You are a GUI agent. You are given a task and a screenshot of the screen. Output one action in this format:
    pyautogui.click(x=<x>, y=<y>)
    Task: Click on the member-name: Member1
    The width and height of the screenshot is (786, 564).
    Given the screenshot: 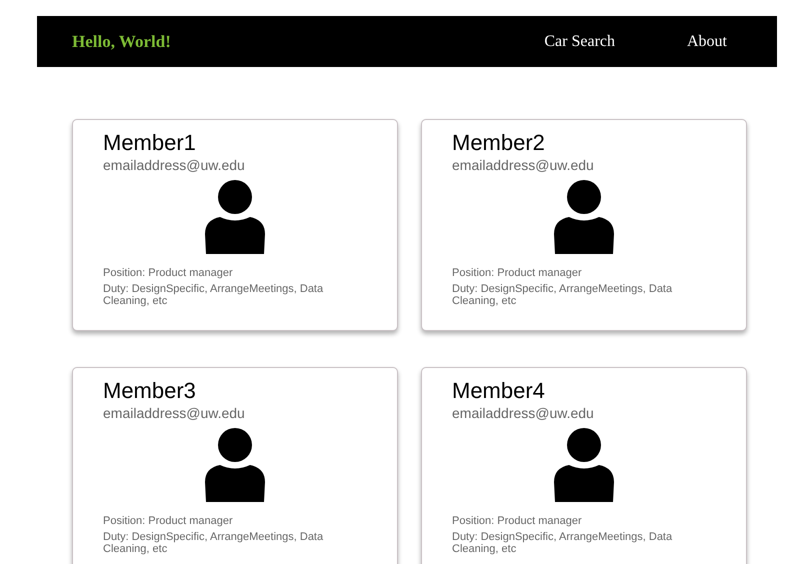 What is the action you would take?
    pyautogui.click(x=150, y=143)
    